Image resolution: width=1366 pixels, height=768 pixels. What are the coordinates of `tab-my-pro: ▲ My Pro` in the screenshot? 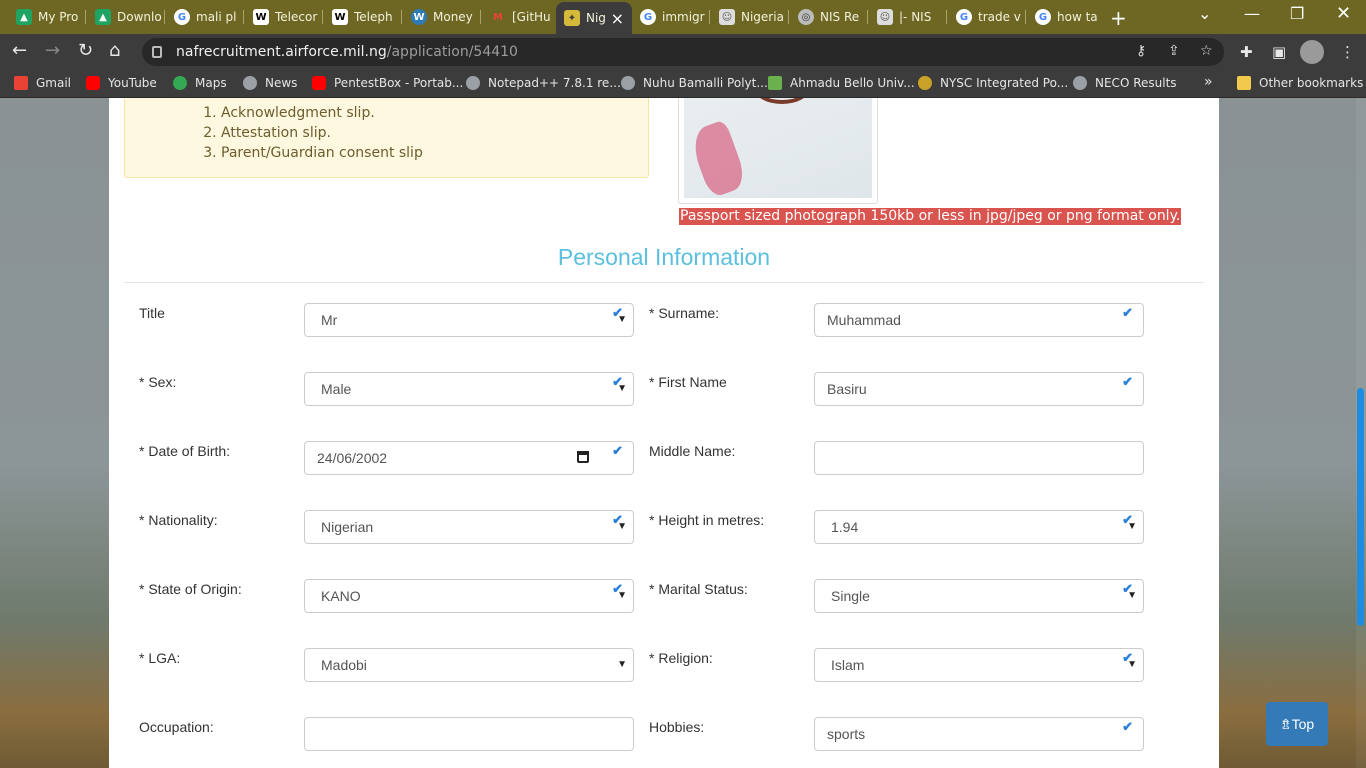 It's located at (47, 17).